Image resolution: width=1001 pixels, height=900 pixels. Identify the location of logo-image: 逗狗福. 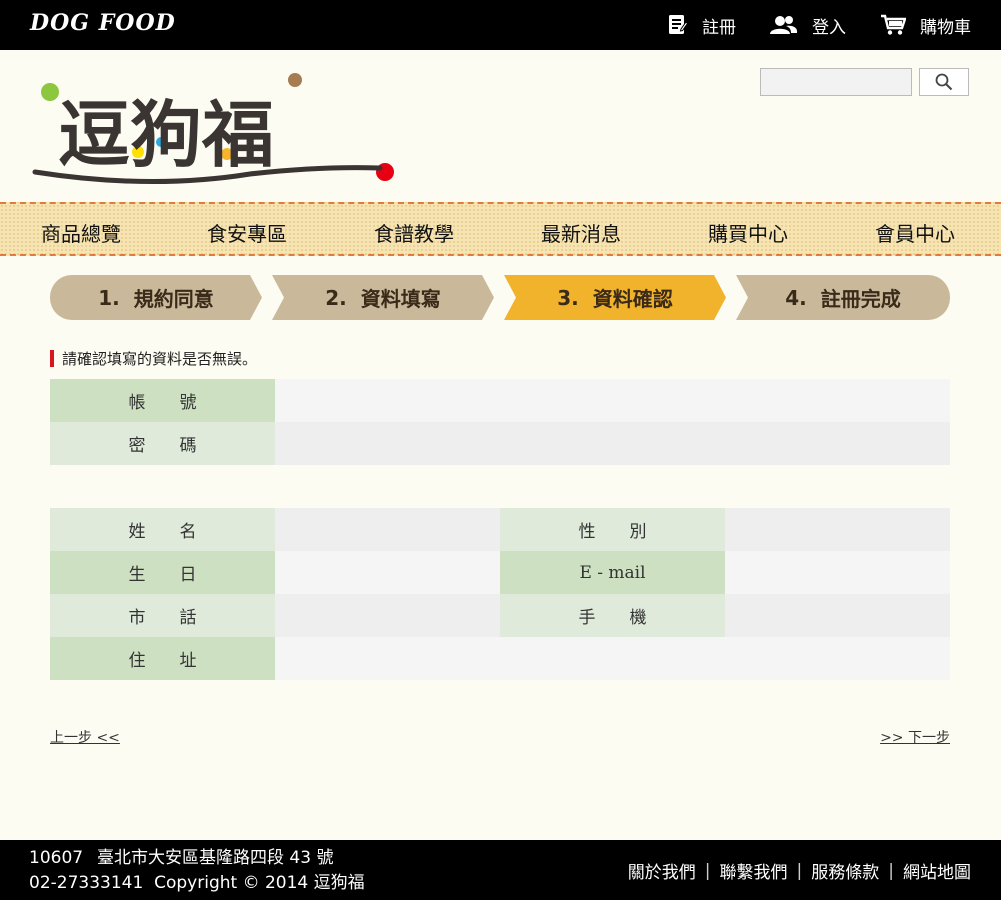
(213, 129).